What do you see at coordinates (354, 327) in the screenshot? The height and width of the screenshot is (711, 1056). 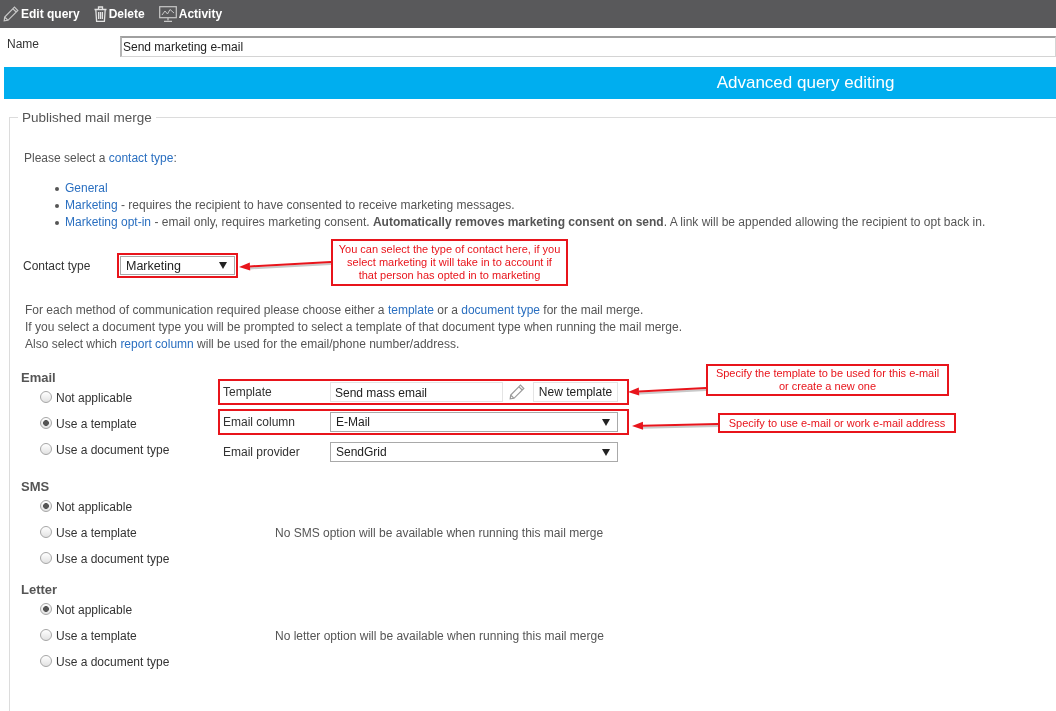 I see `instruction-text: If you select a document type you will be prompted to select a template of that document type when running the mail merge.` at bounding box center [354, 327].